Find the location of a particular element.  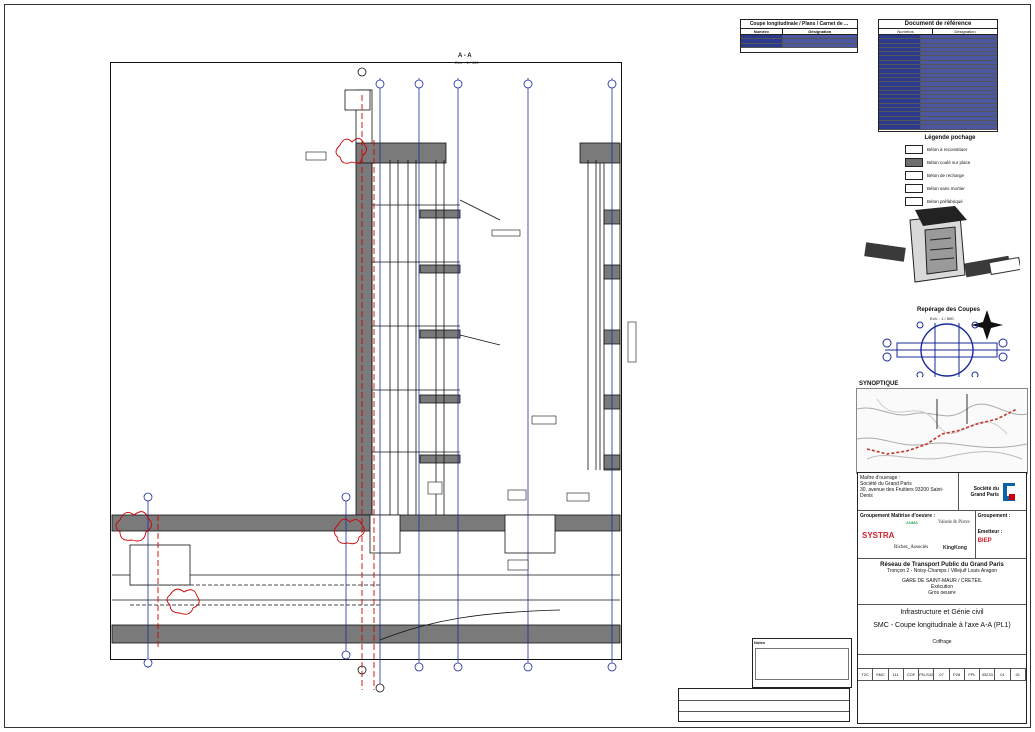

discipline: Infrastructure et Génie civil is located at coordinates (942, 612).